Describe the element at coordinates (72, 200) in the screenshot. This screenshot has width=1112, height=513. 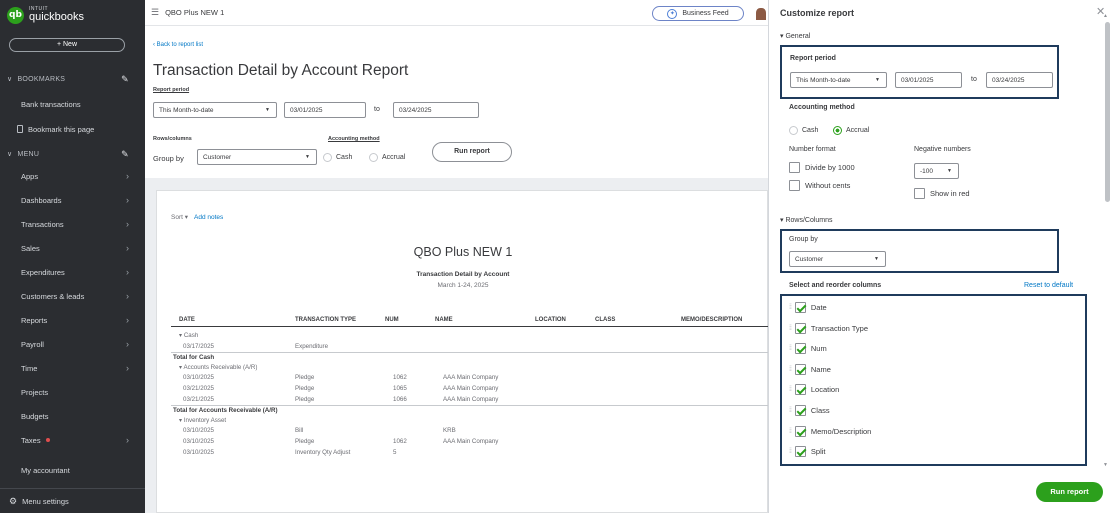
I see `sidebar-item-dashboards: Dashboards ›` at that location.